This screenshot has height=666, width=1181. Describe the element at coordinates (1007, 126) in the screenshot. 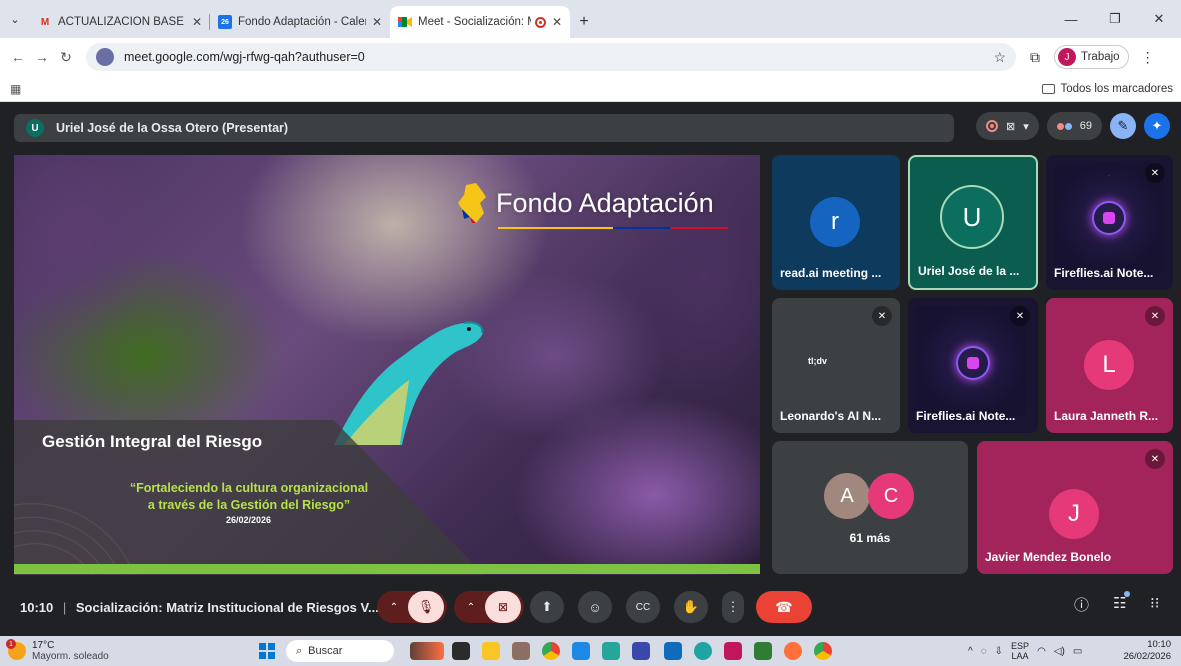

I see `recording-pill: ⊠ ▾` at that location.